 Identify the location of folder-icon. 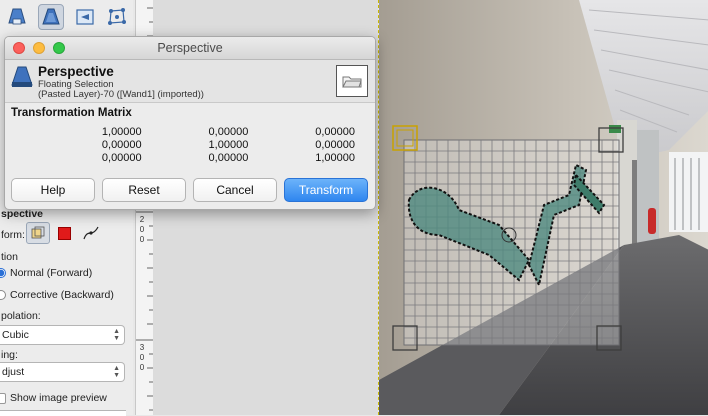
(352, 82).